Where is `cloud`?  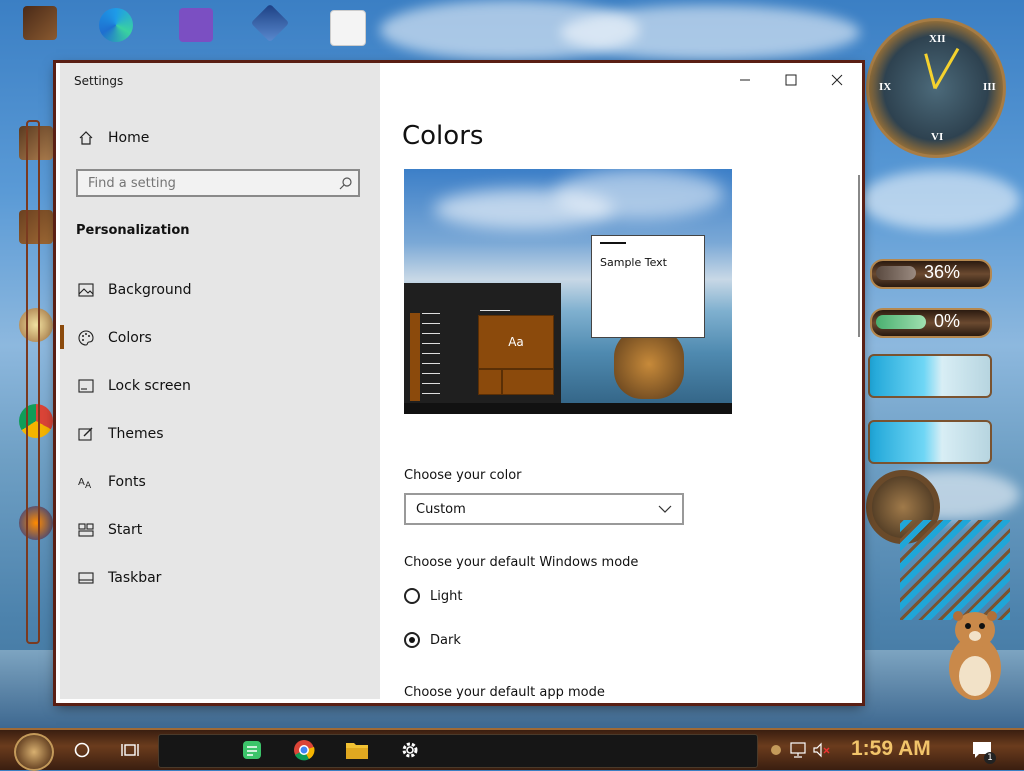
cloud is located at coordinates (940, 200).